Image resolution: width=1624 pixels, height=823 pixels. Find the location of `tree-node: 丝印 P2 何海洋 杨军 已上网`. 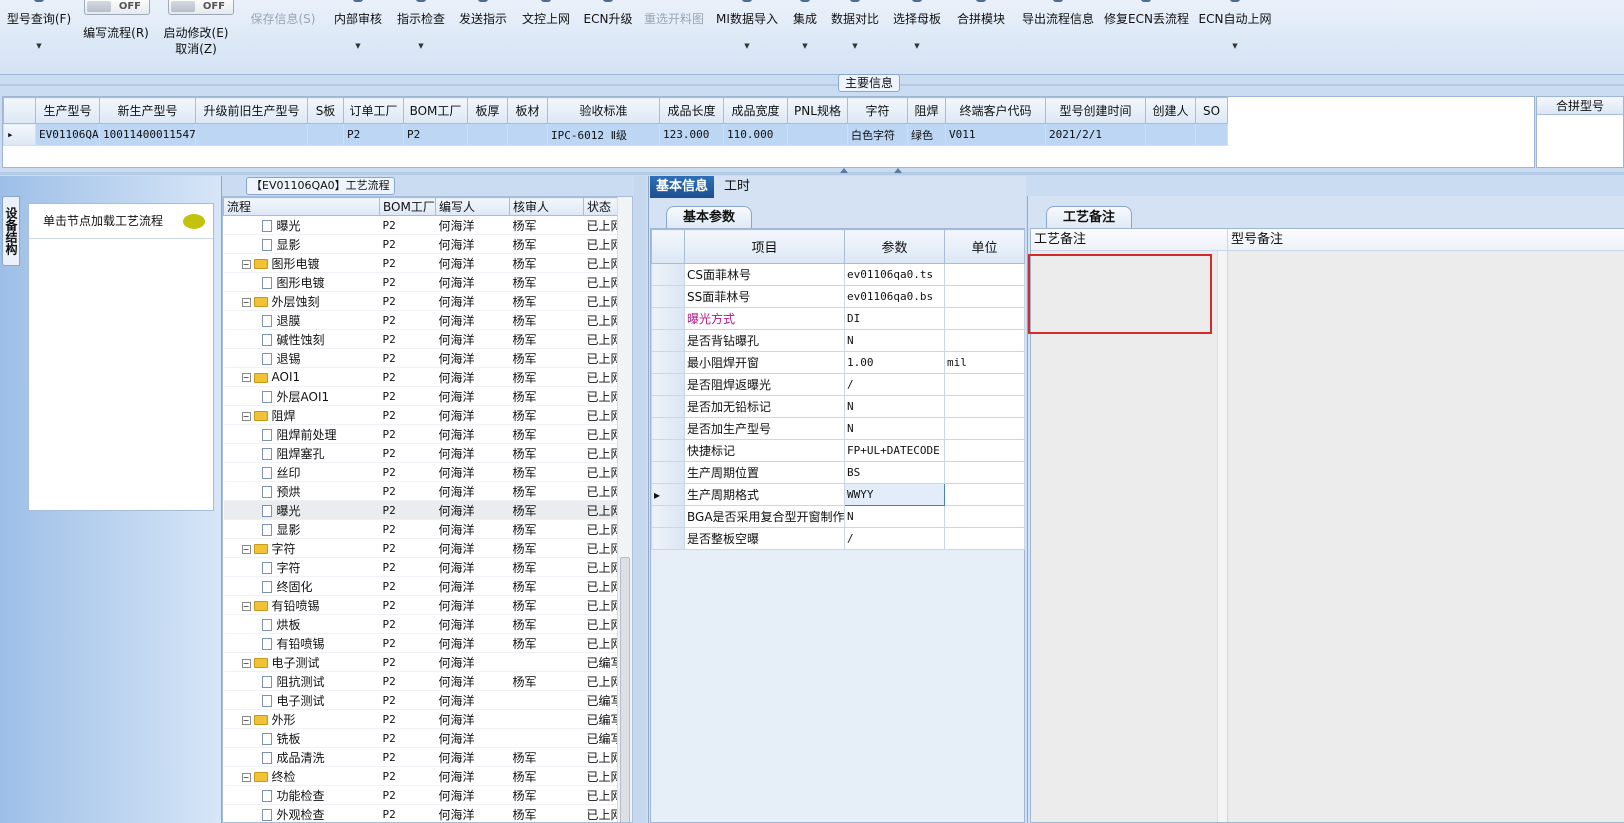

tree-node: 丝印 P2 何海洋 杨军 已上网 is located at coordinates (421, 472).